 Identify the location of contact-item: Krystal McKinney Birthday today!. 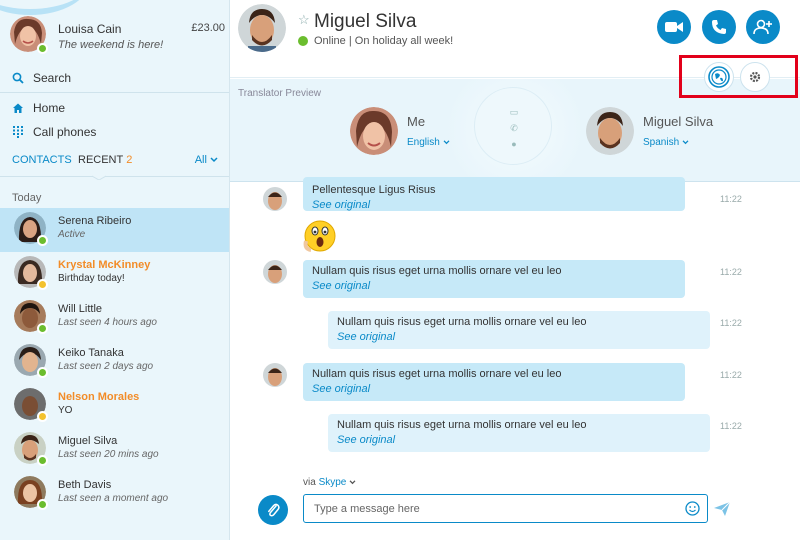
(114, 274).